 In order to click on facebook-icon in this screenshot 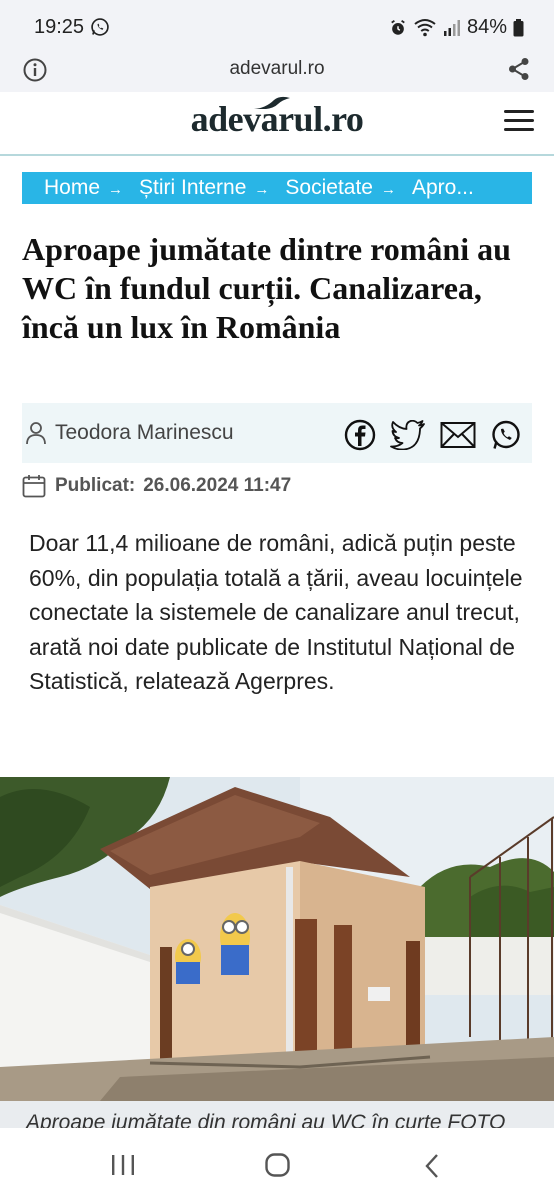, I will do `click(360, 435)`.